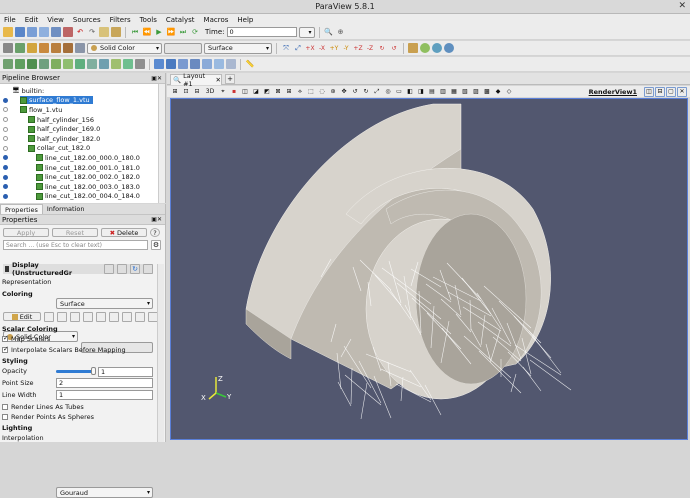  Describe the element at coordinates (116, 64) in the screenshot. I see `group-icon` at that location.